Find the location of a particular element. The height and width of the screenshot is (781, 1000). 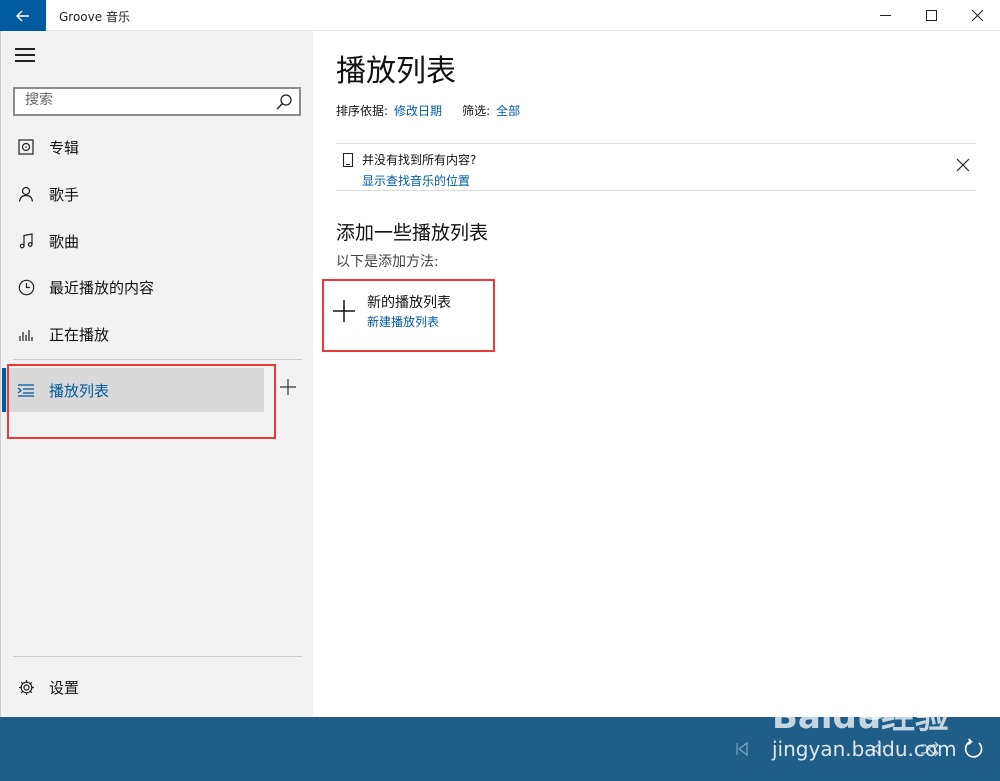

album-icon is located at coordinates (26, 147).